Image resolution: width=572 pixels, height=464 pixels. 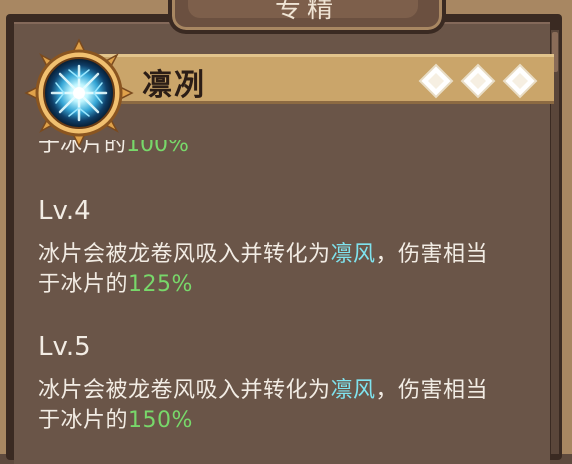 I want to click on level-description-5: 冰片会被龙卷风吸入并转化为凛风，伤害相当于冰片的150%, so click(x=293, y=406).